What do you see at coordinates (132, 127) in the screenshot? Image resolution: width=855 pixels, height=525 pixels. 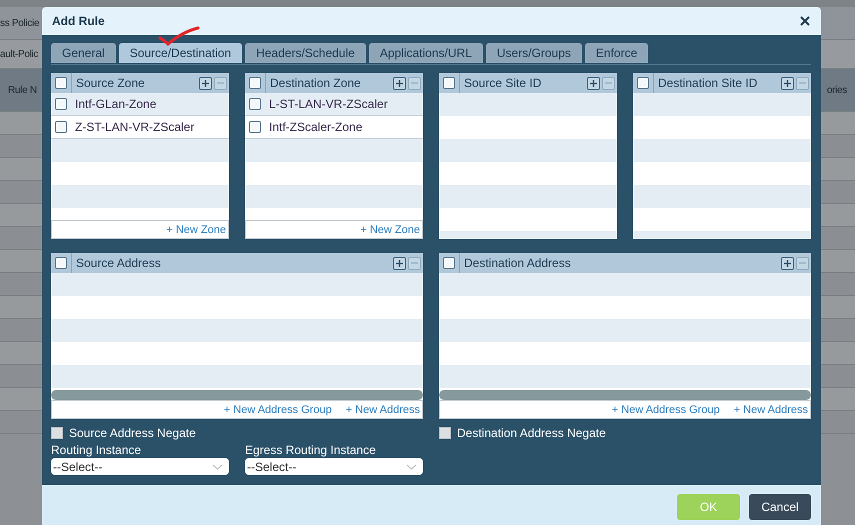 I see `list-item: Z-ST-LAN-VR-ZScaler` at bounding box center [132, 127].